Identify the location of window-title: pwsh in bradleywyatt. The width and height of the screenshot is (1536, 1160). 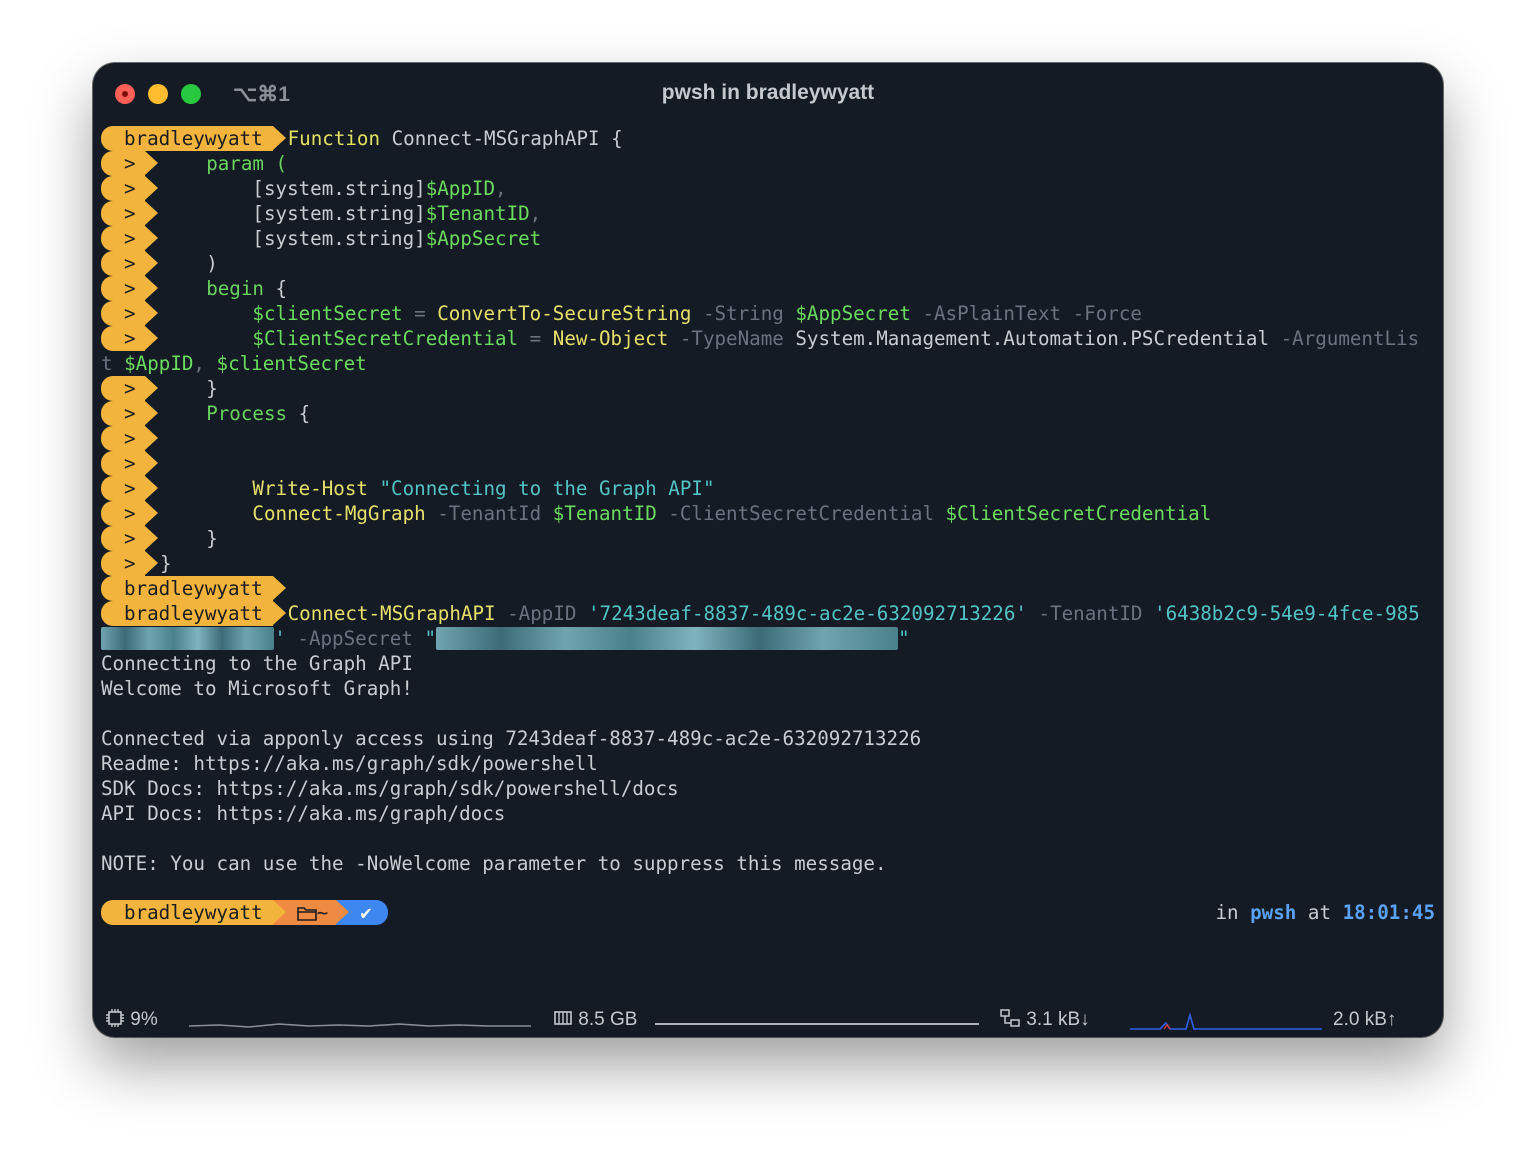
(768, 92).